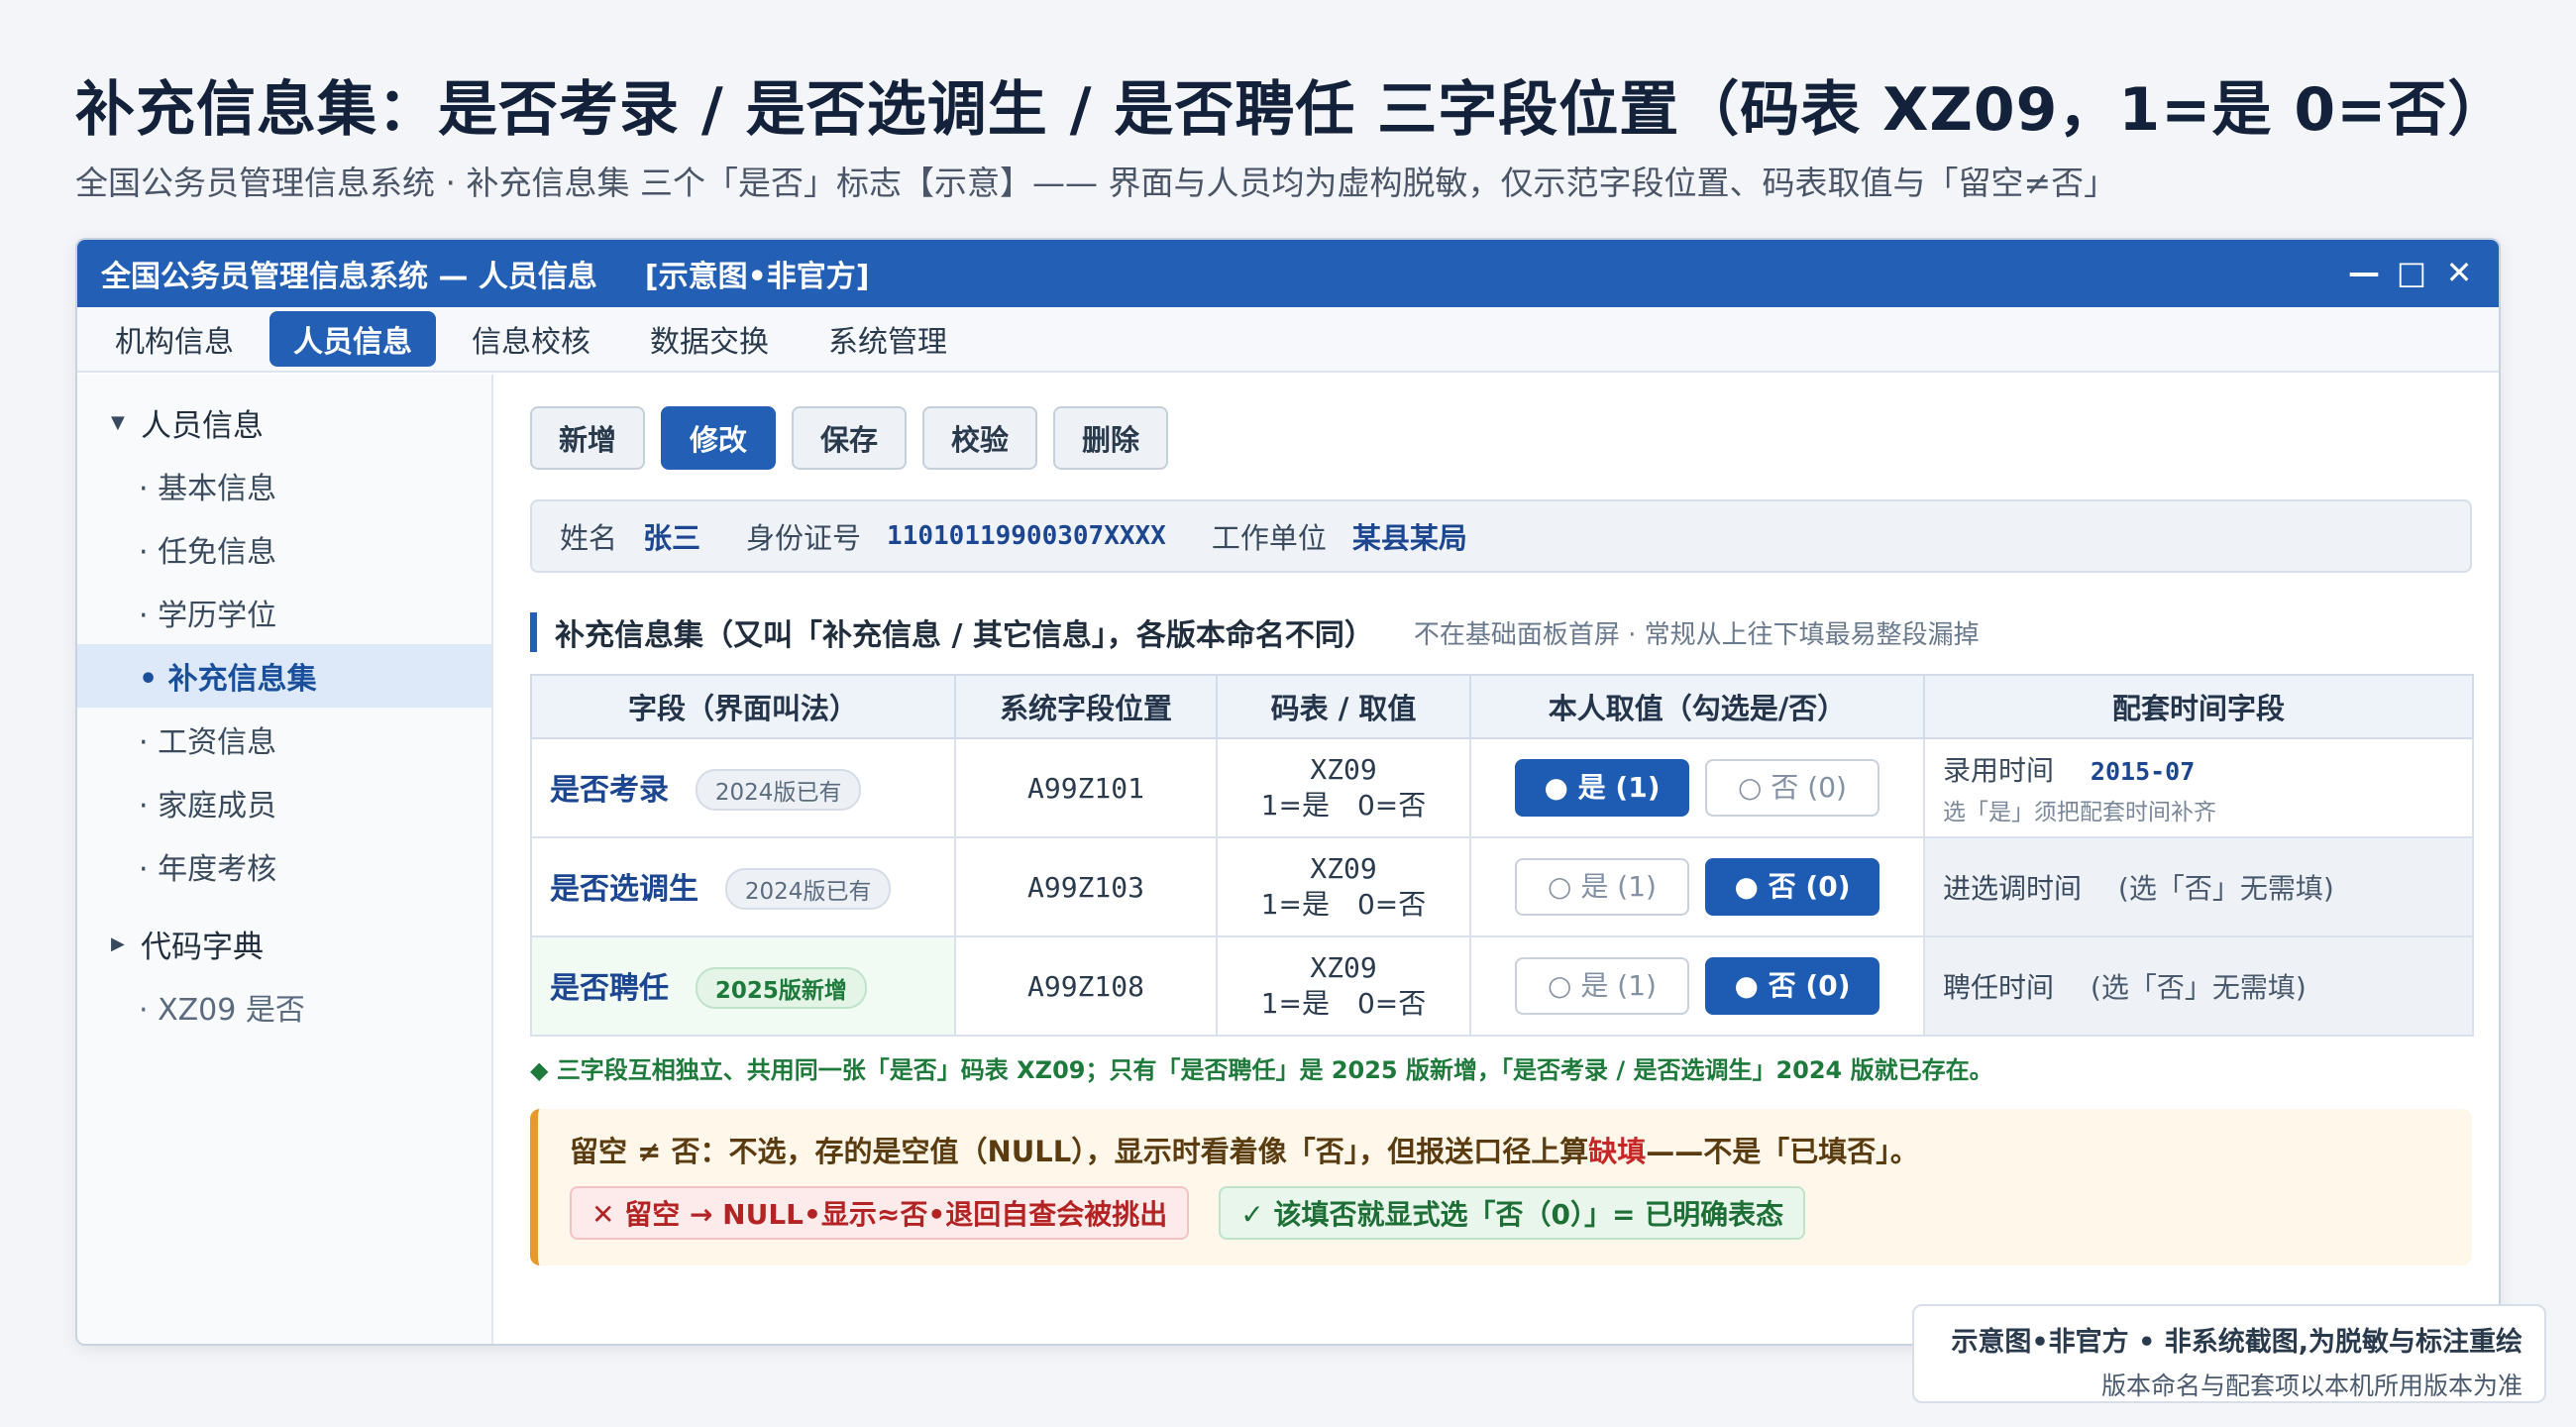 The width and height of the screenshot is (2576, 1427). I want to click on field-name-cell: 是否考录 2024版已有, so click(743, 787).